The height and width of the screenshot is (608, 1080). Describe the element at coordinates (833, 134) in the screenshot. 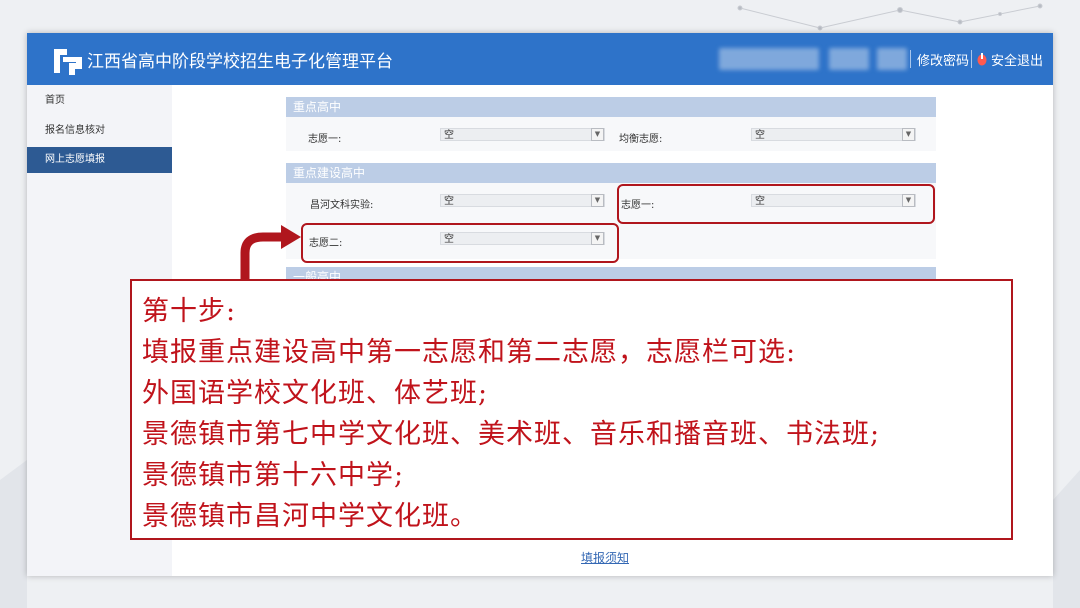

I see `balance-choice-select: 空 ▼` at that location.